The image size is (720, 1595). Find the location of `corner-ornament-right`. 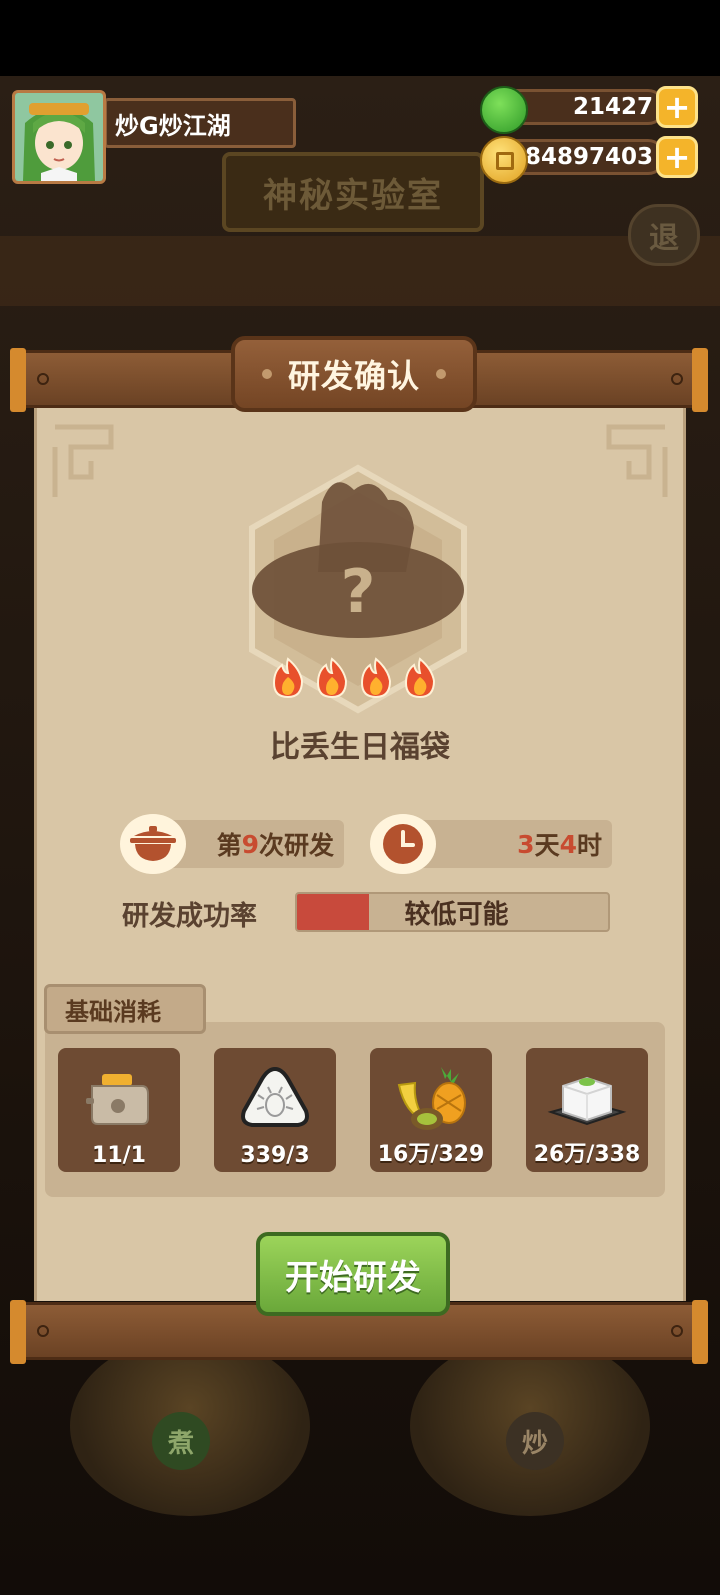

corner-ornament-right is located at coordinates (637, 460).